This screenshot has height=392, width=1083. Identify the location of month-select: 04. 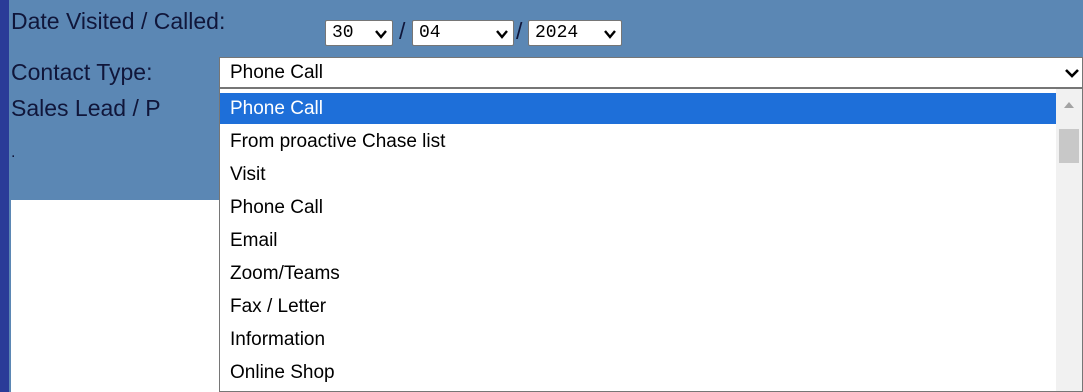
(463, 33).